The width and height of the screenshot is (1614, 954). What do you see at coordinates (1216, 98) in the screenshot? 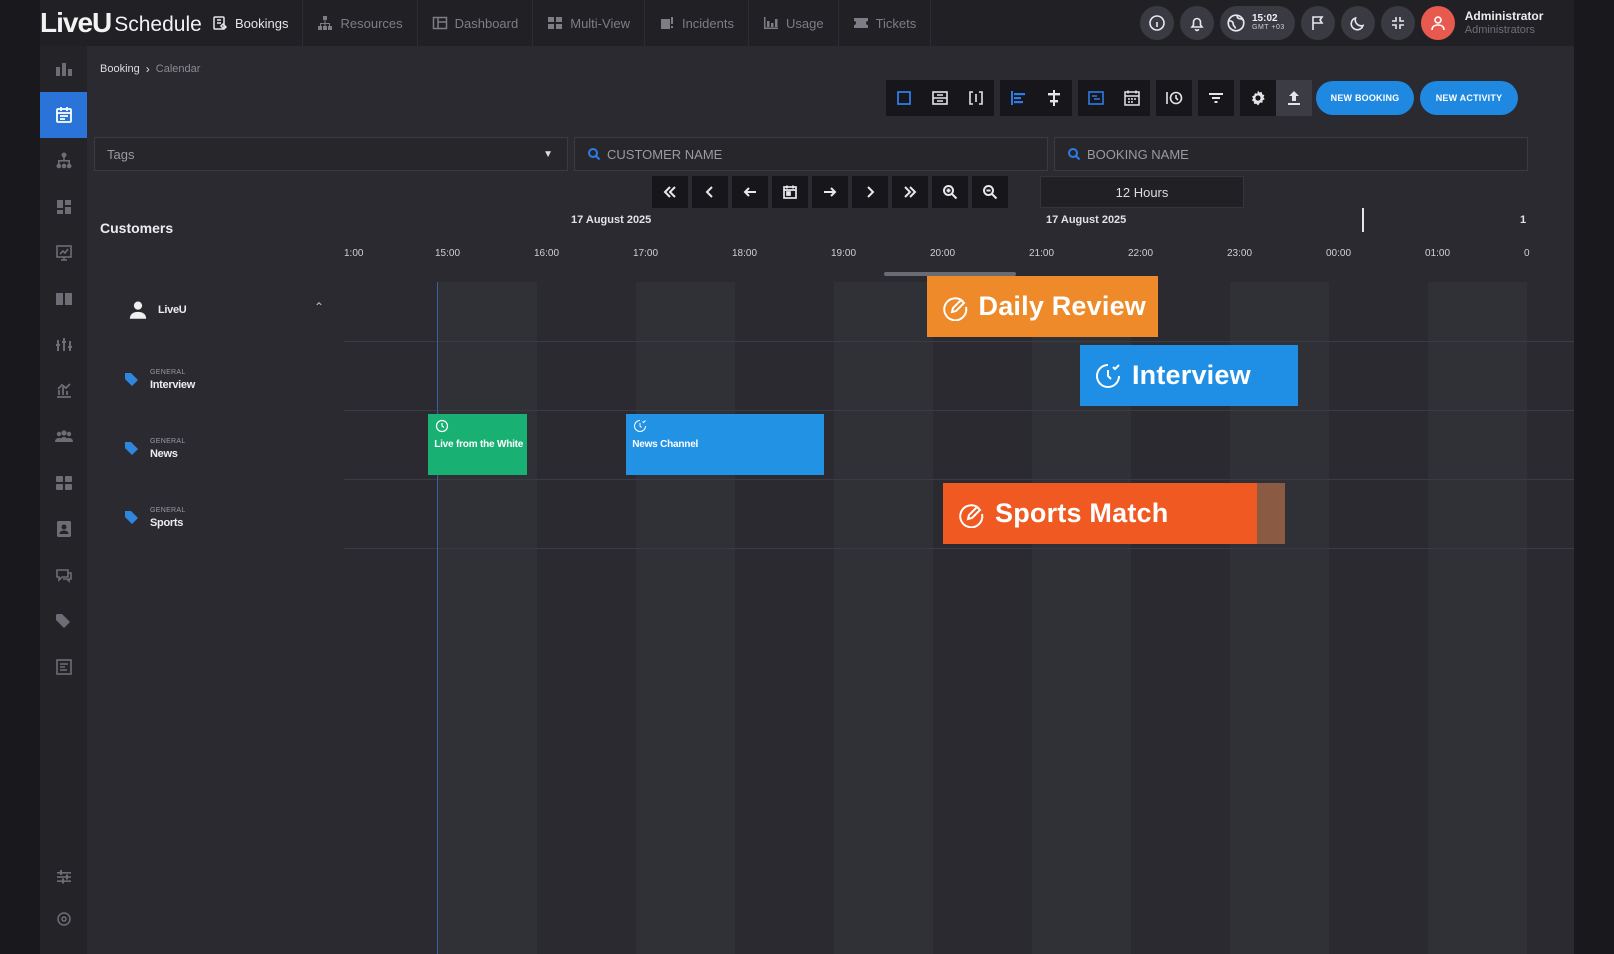
I see `filter-button` at bounding box center [1216, 98].